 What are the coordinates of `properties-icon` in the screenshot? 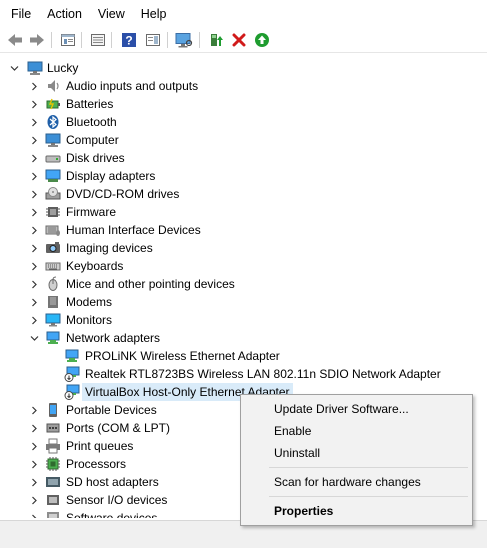 It's located at (68, 40).